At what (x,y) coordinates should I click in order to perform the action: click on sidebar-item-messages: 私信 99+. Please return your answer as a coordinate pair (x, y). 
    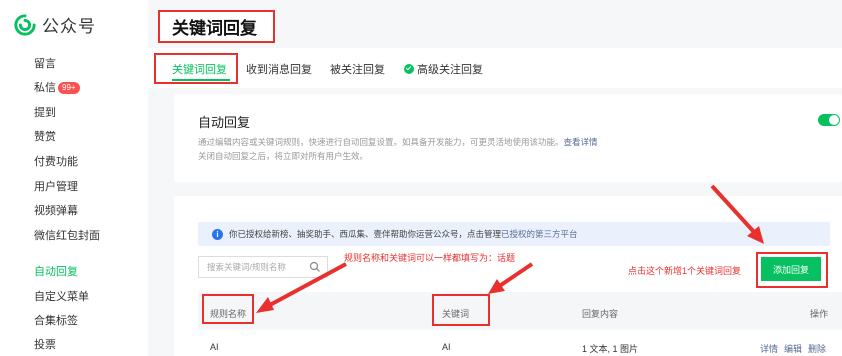
    Looking at the image, I should click on (57, 87).